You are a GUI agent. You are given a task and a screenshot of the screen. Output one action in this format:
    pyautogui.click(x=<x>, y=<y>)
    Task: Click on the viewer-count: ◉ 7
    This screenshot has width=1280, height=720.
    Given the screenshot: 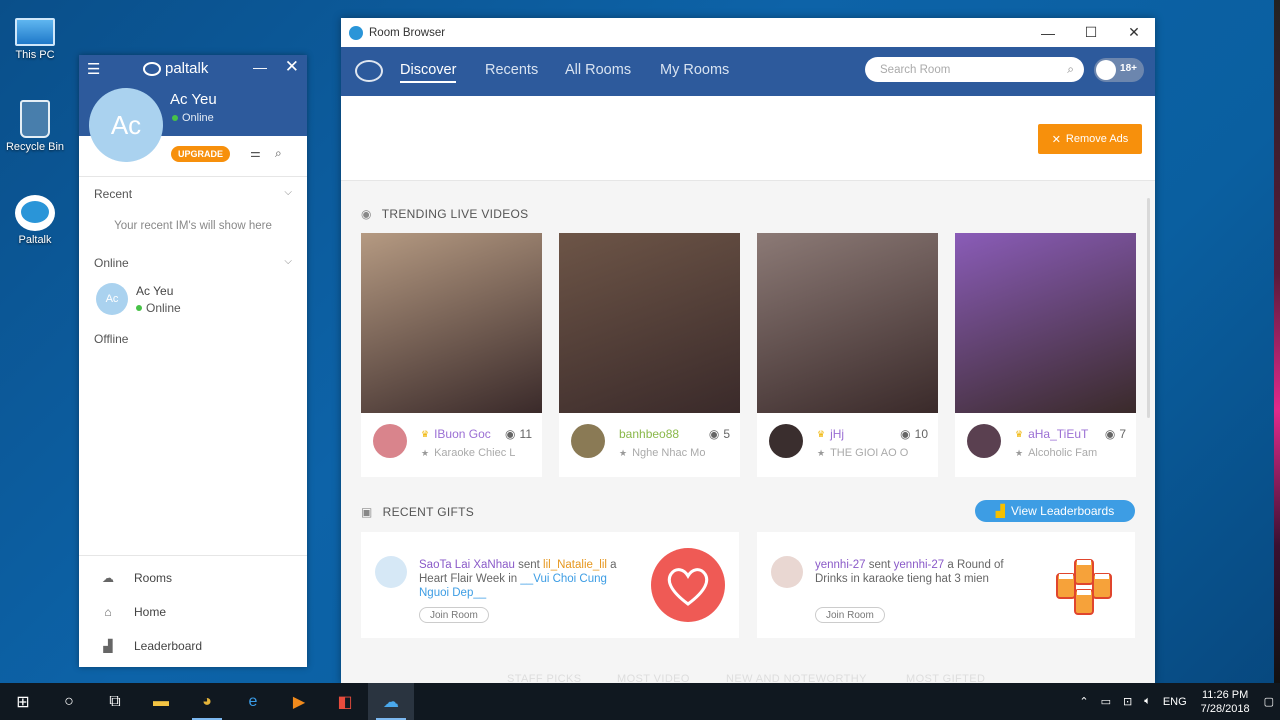 What is the action you would take?
    pyautogui.click(x=1115, y=434)
    